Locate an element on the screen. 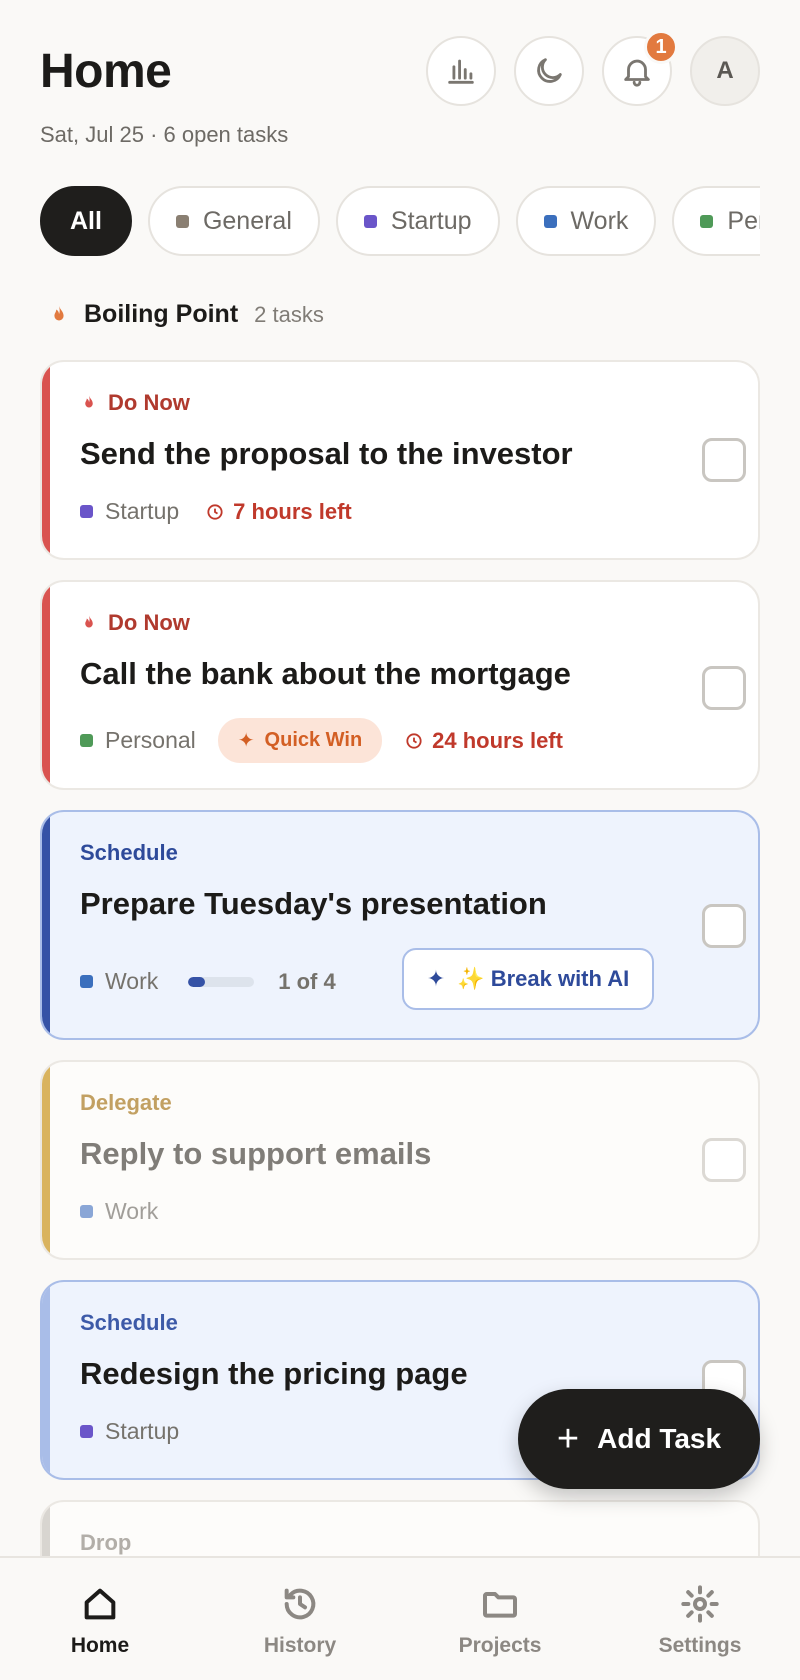 The width and height of the screenshot is (800, 1680). task-card: Delegate Reply to support emails Work is located at coordinates (400, 1160).